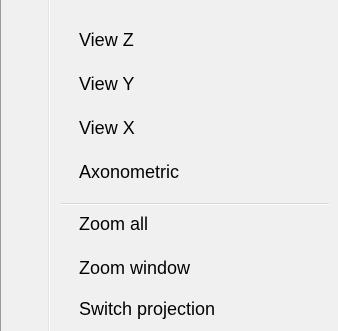 Image resolution: width=338 pixels, height=331 pixels. What do you see at coordinates (204, 40) in the screenshot?
I see `menu-item-view-z: View Z` at bounding box center [204, 40].